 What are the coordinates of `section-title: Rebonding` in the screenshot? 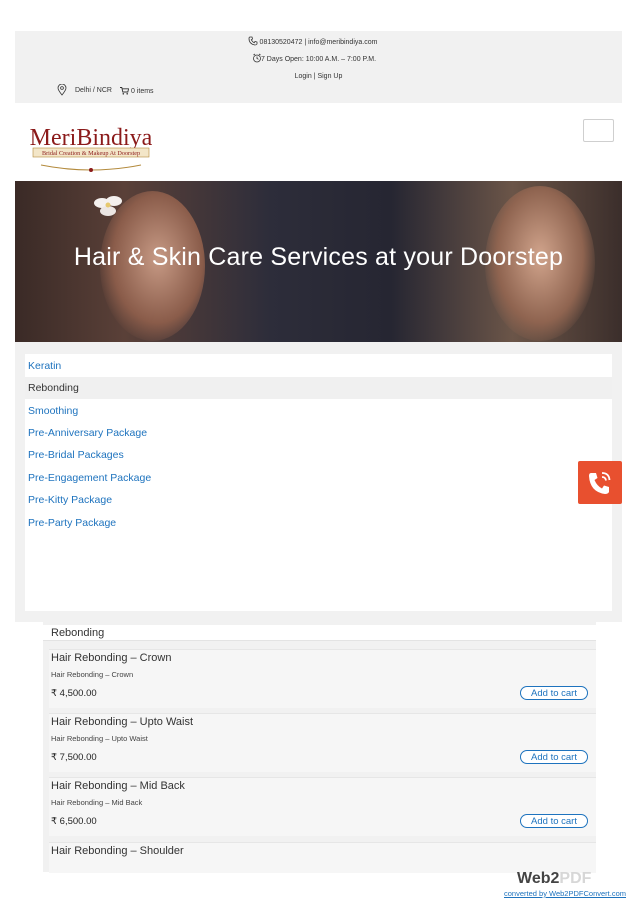 It's located at (319, 633).